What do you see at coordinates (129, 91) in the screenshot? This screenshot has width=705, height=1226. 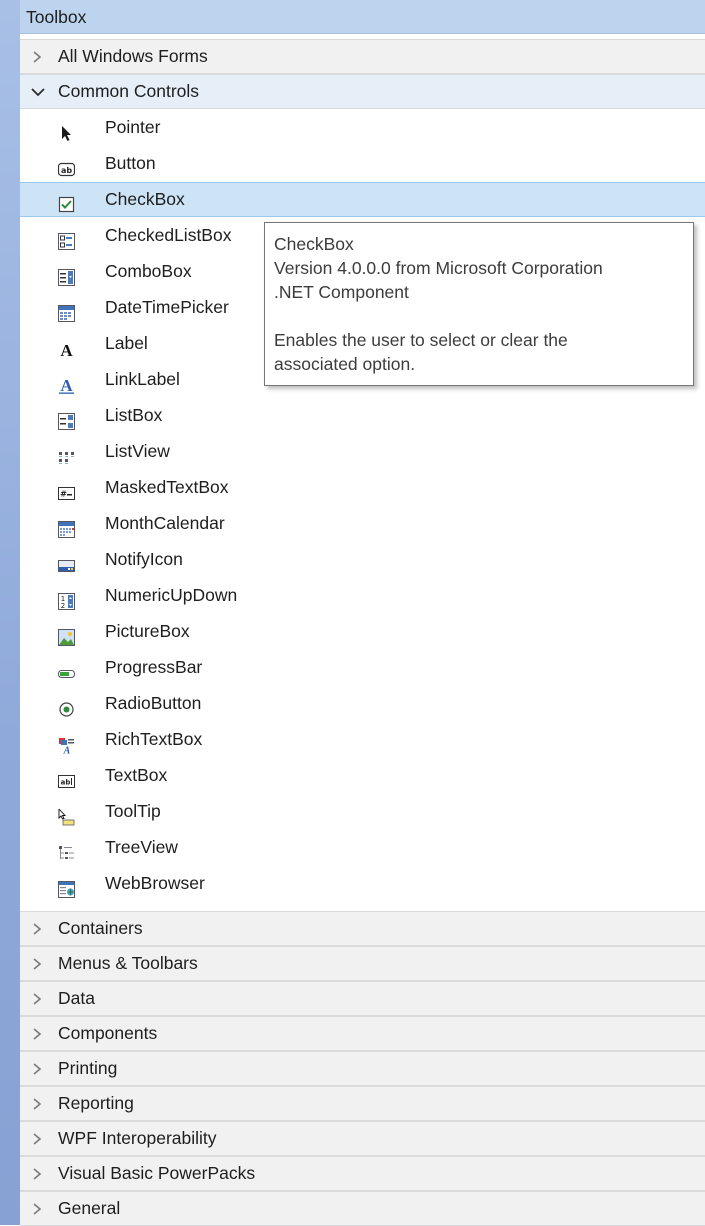 I see `category-label: Common Controls` at bounding box center [129, 91].